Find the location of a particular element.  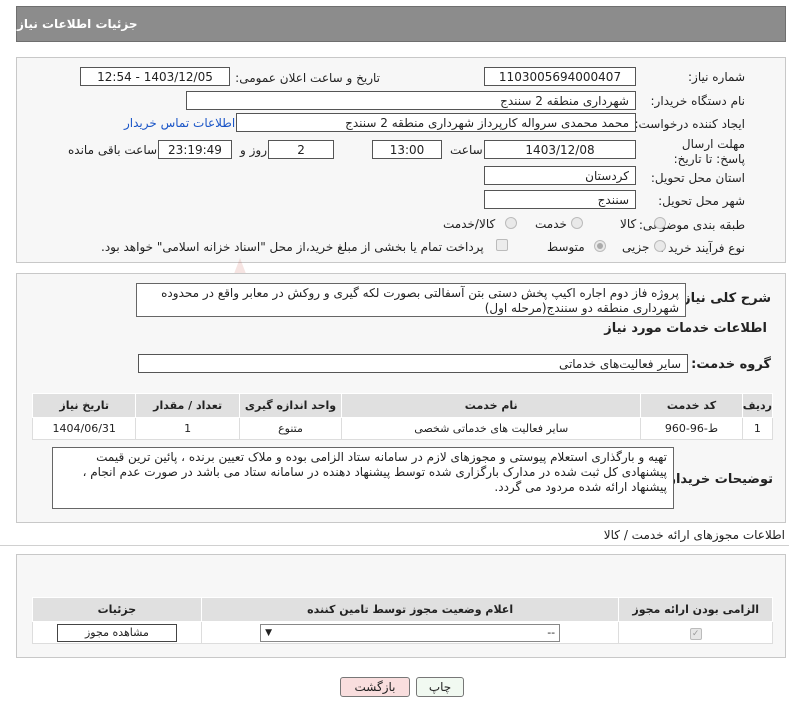

buyer-notes-label: توضیحات خریدار: is located at coordinates (718, 479).